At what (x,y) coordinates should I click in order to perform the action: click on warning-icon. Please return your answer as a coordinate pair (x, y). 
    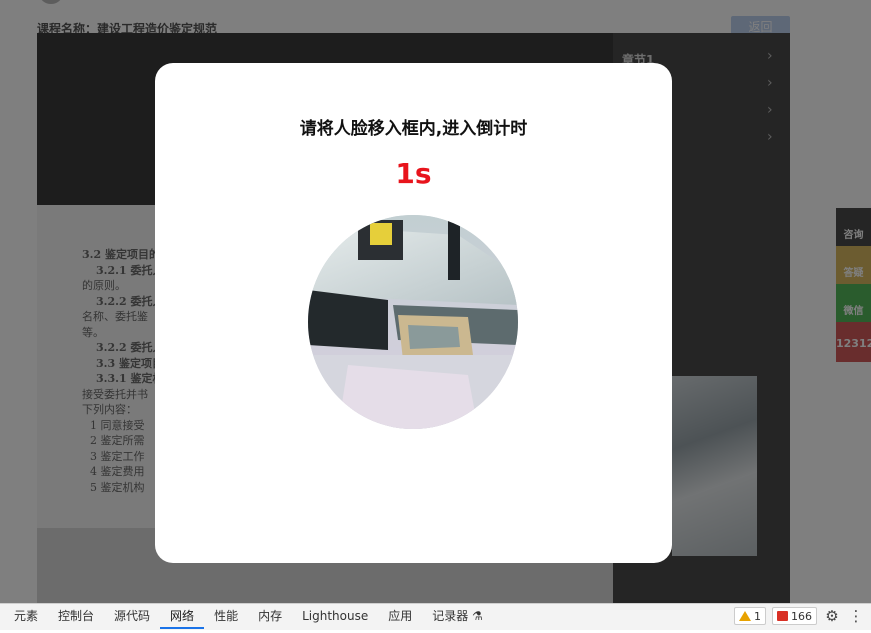
    Looking at the image, I should click on (745, 616).